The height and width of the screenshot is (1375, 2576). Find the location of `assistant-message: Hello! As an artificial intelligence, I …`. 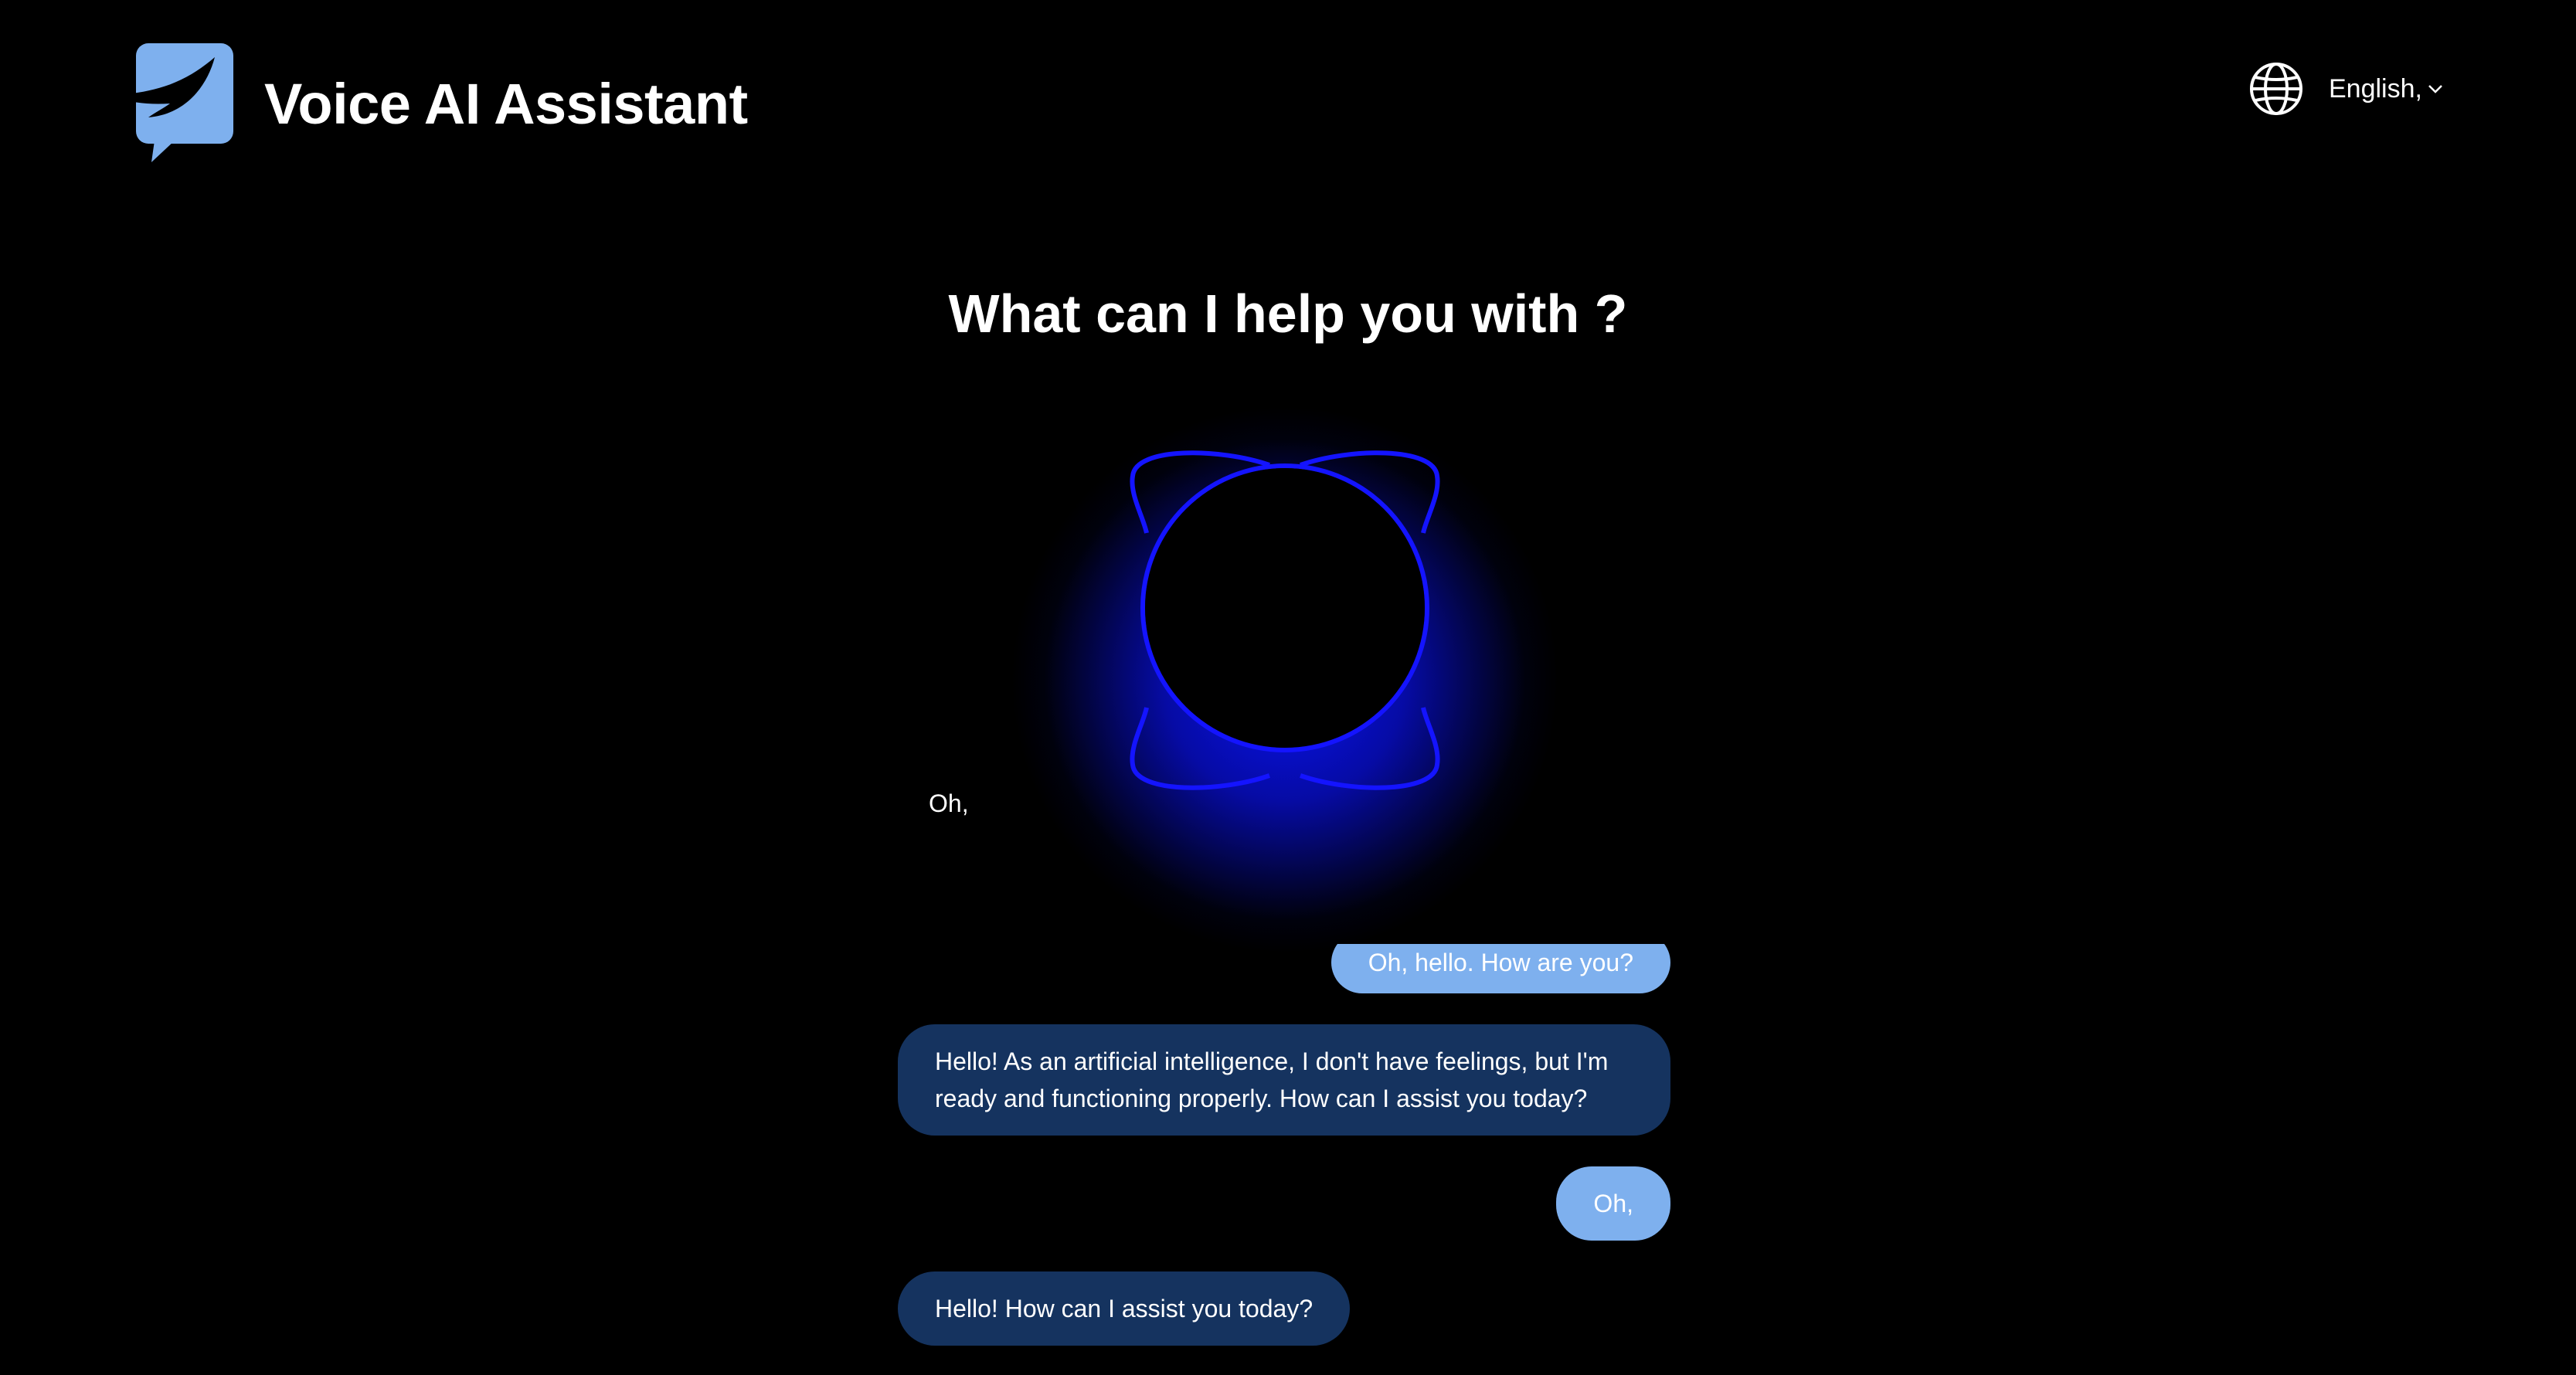

assistant-message: Hello! As an artificial intelligence, I … is located at coordinates (1284, 1080).